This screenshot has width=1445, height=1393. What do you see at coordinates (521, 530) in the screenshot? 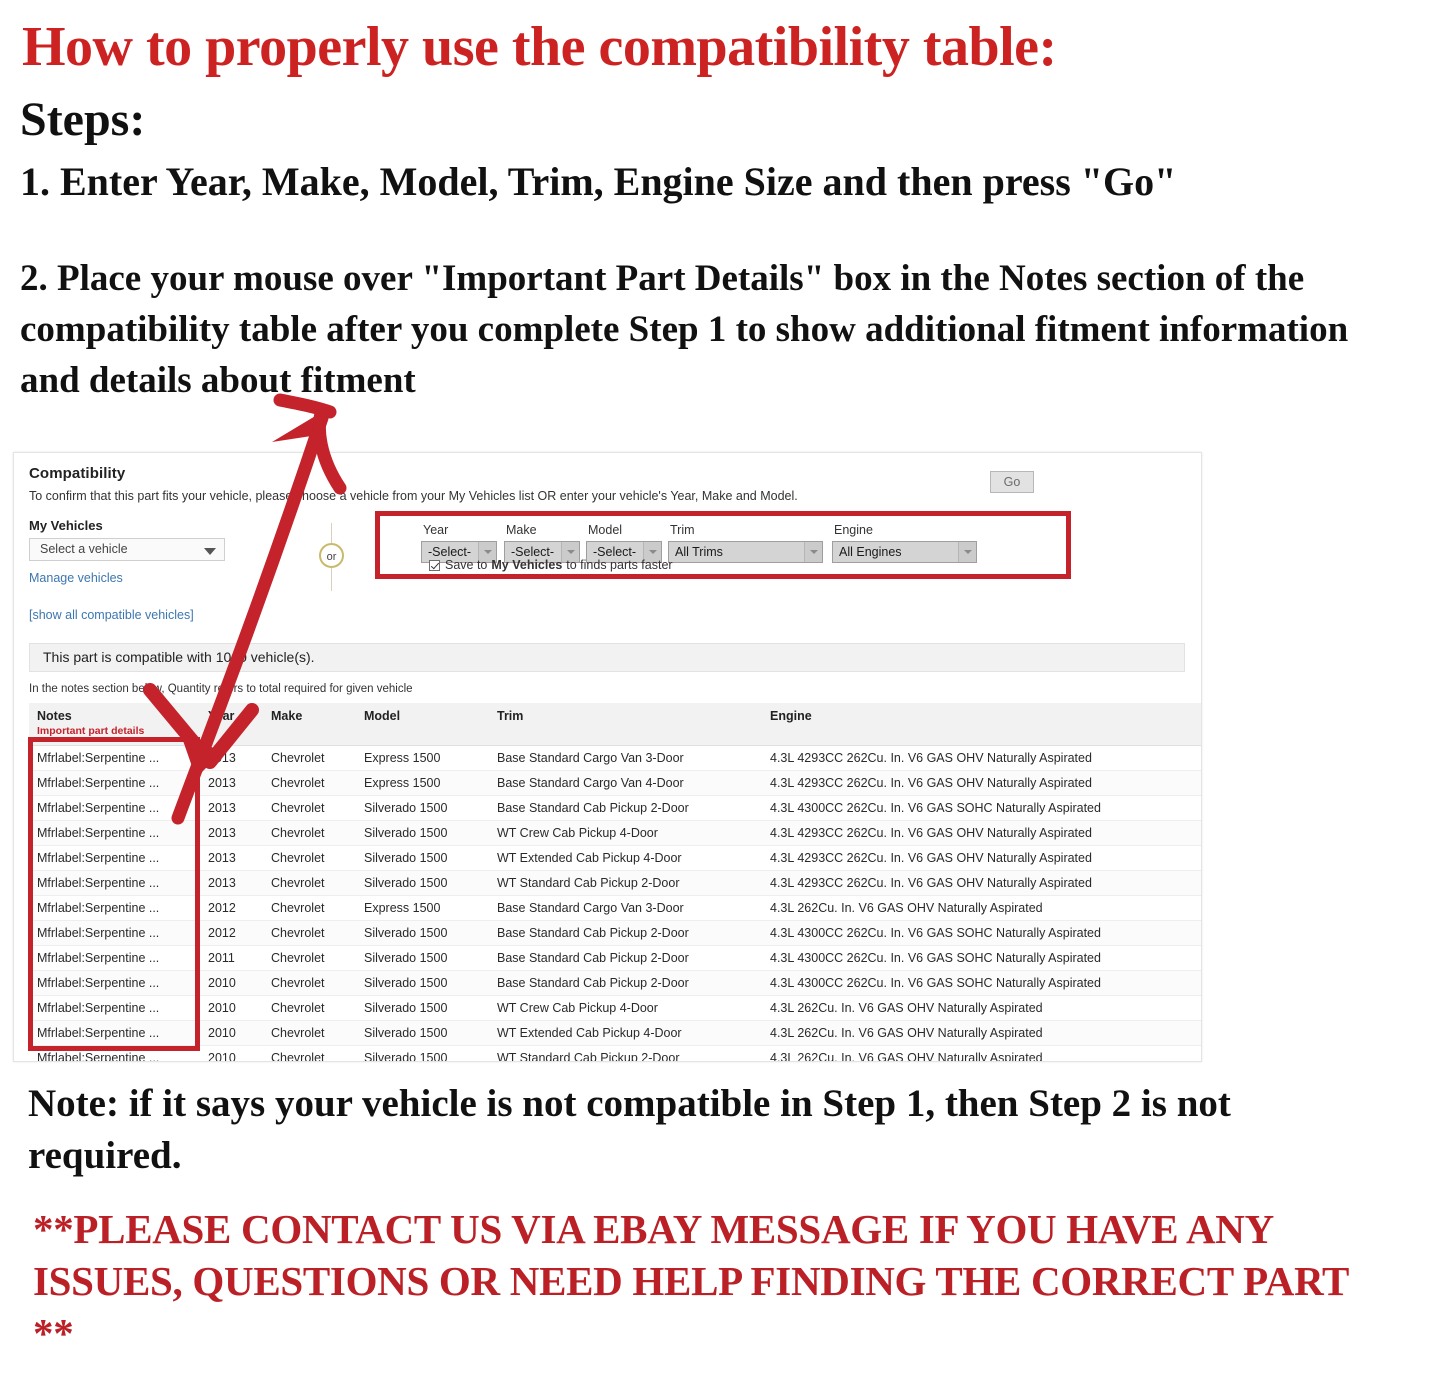
I see `make-label: Make` at bounding box center [521, 530].